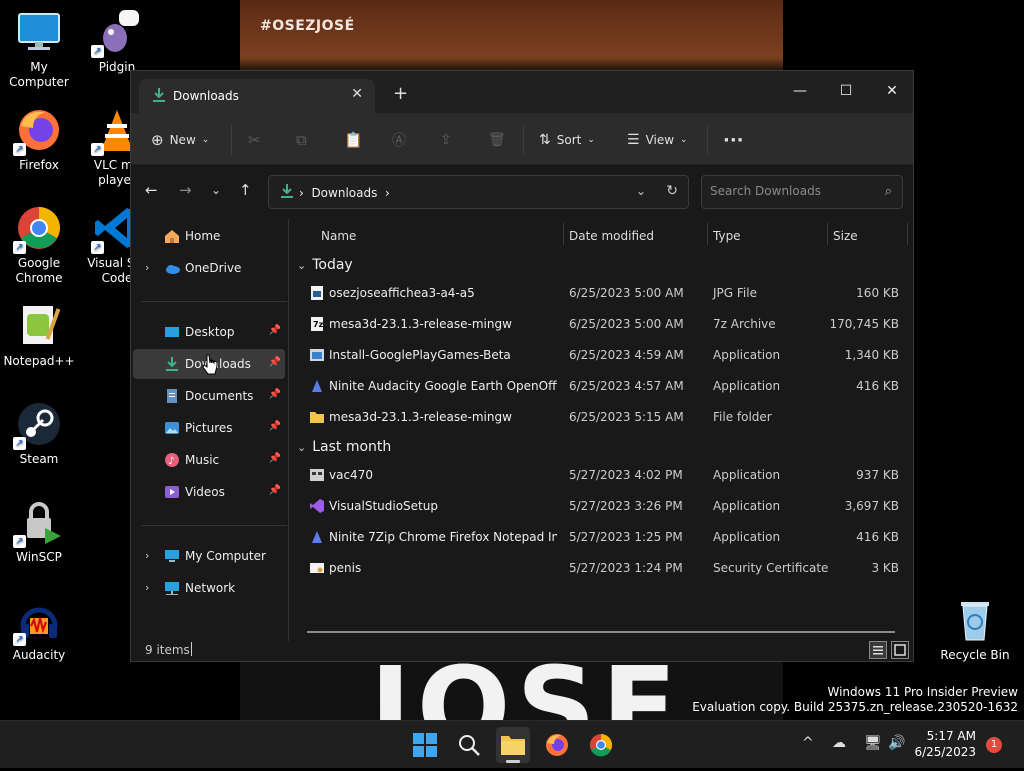  I want to click on cloud-offline-icon: ☁, so click(839, 743).